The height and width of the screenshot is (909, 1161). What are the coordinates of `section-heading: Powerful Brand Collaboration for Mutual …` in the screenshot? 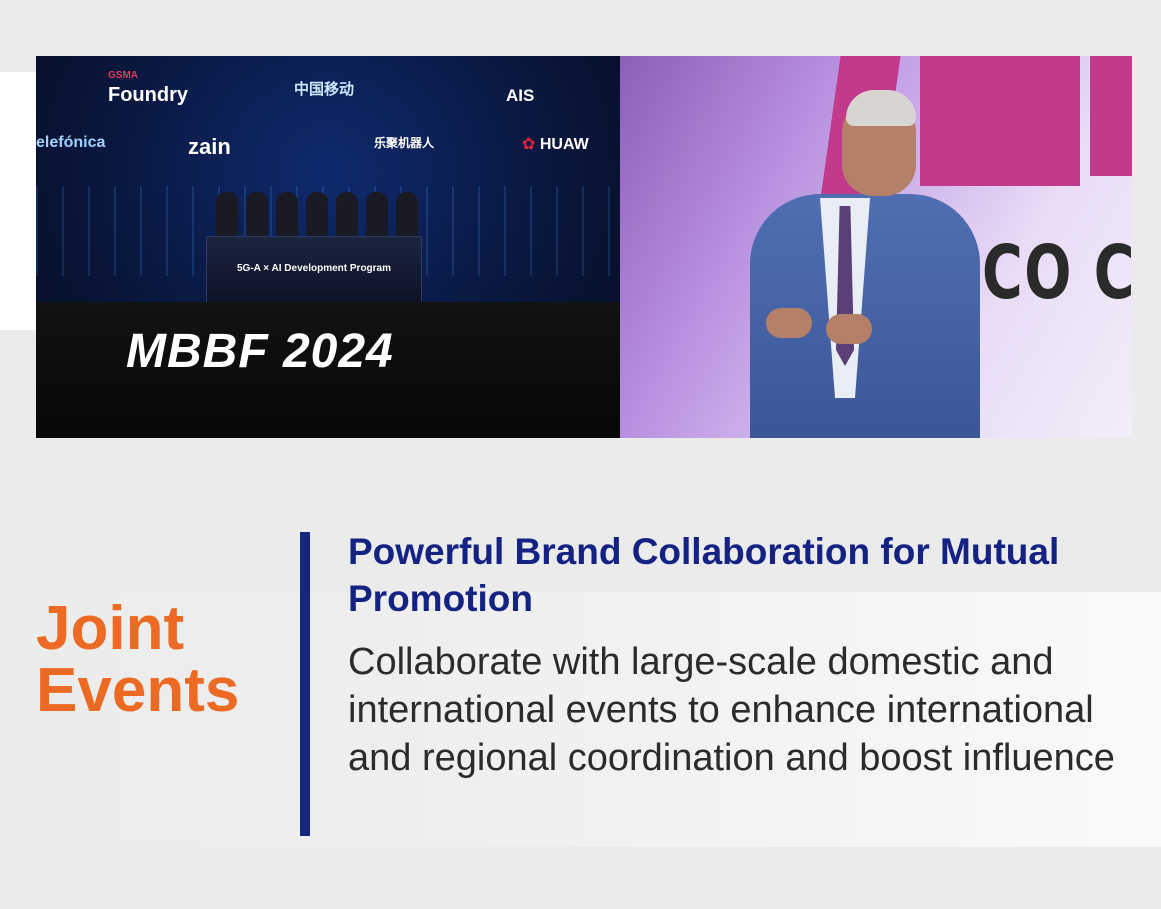 It's located at (704, 575).